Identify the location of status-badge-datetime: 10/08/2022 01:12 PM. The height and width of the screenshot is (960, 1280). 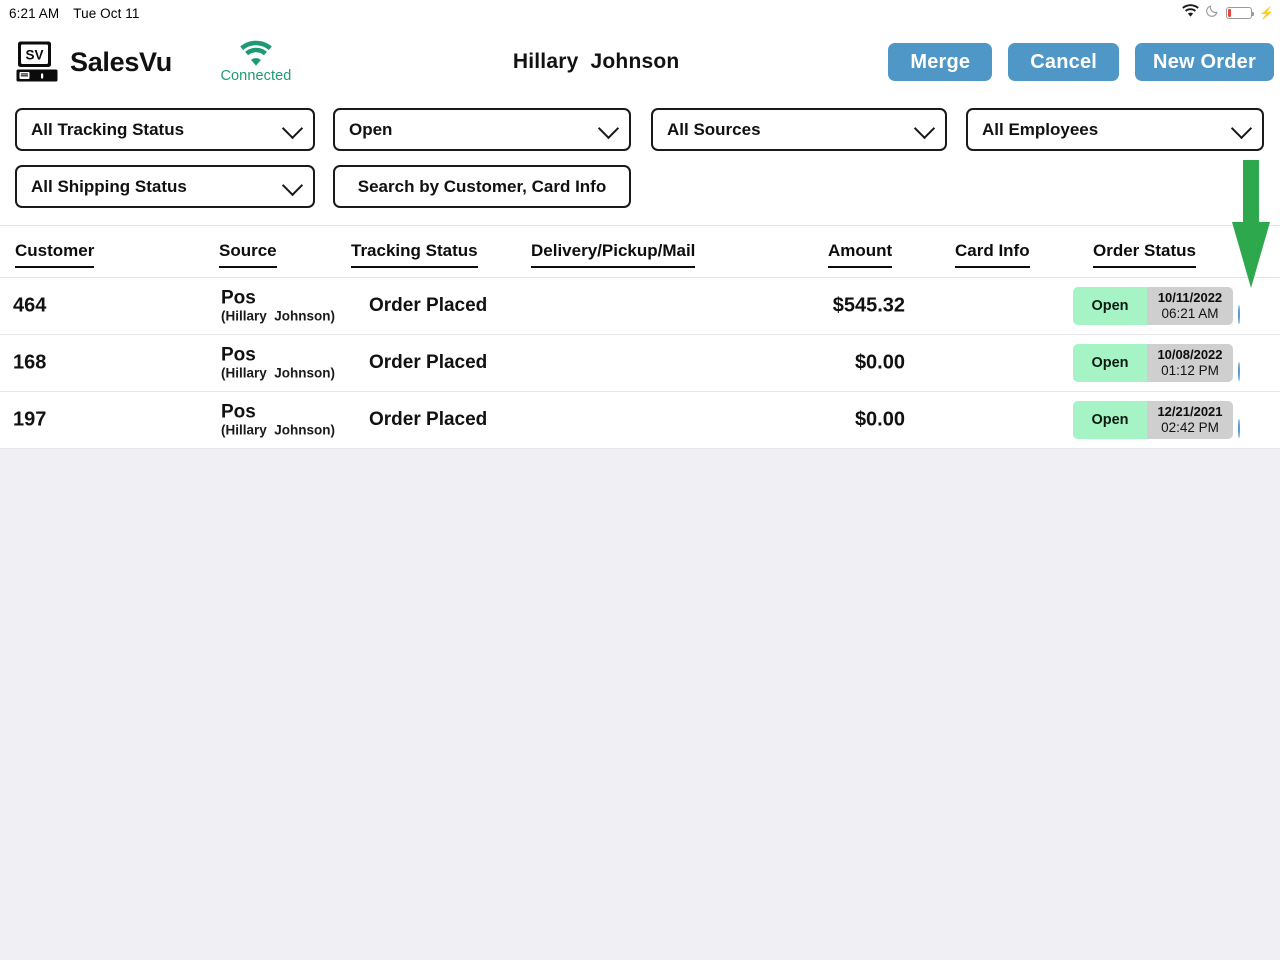
(1190, 363).